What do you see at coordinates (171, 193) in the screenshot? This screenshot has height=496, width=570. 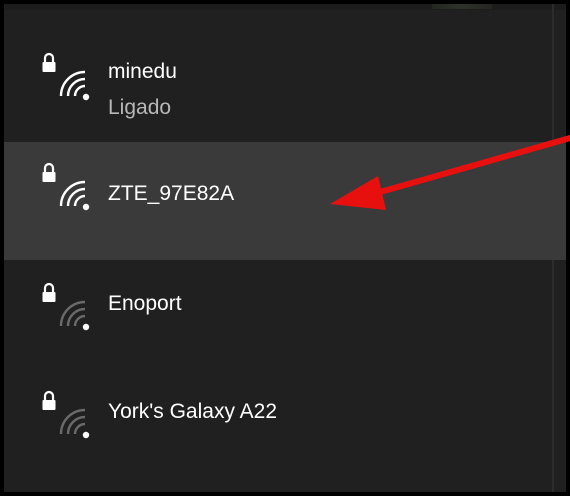 I see `network-ssid: ZTE_97E82A` at bounding box center [171, 193].